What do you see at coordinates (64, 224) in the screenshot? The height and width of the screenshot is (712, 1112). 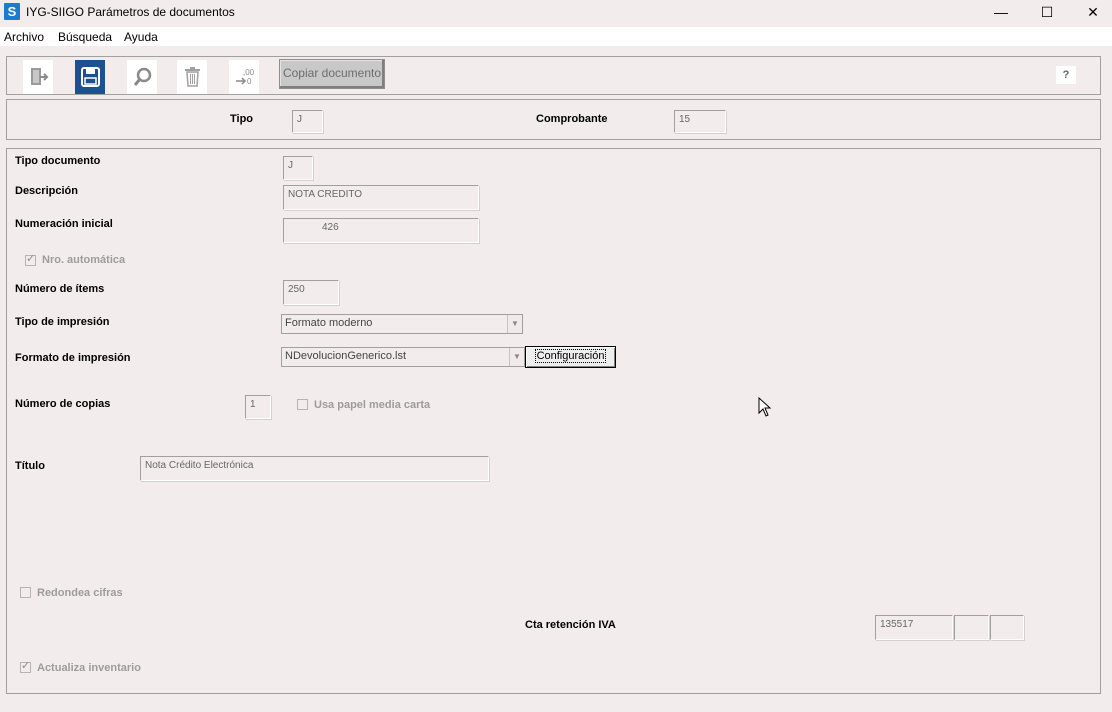 I see `numeracion-inicial-label: Numeración inicial` at bounding box center [64, 224].